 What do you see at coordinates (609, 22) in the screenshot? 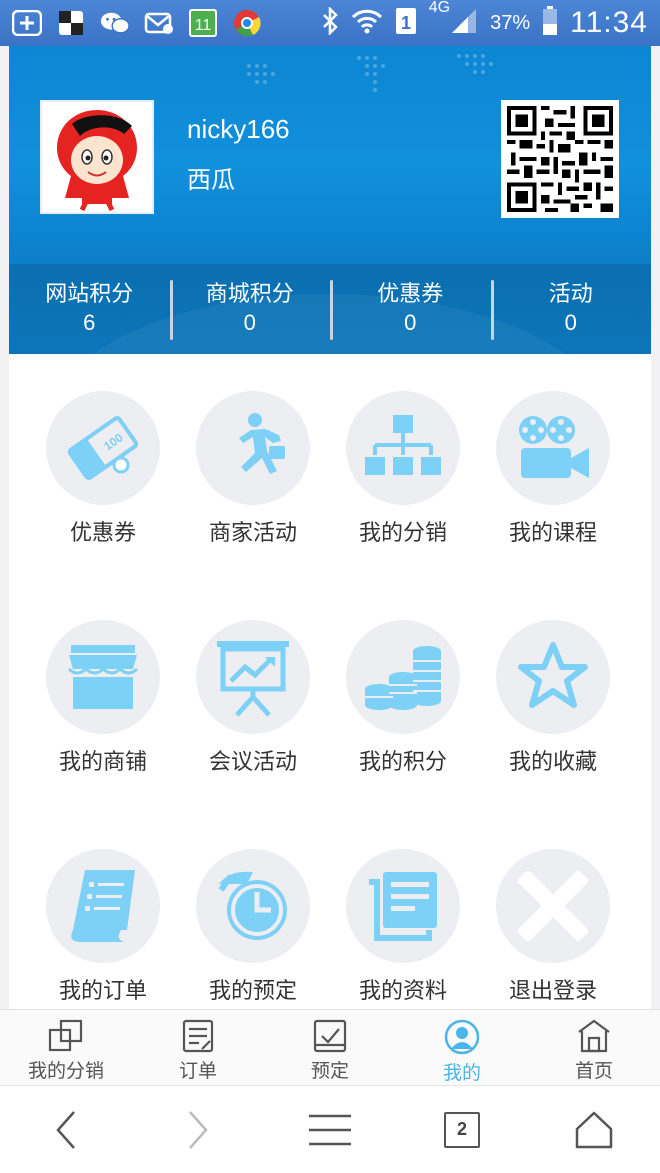
I see `clock: 11:34` at bounding box center [609, 22].